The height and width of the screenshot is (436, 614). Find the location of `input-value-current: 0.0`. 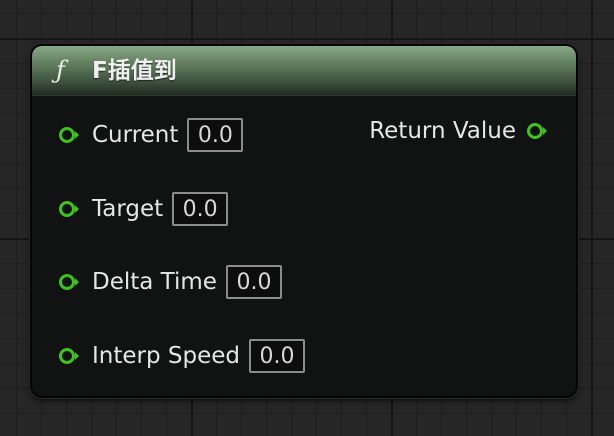

input-value-current: 0.0 is located at coordinates (215, 135).